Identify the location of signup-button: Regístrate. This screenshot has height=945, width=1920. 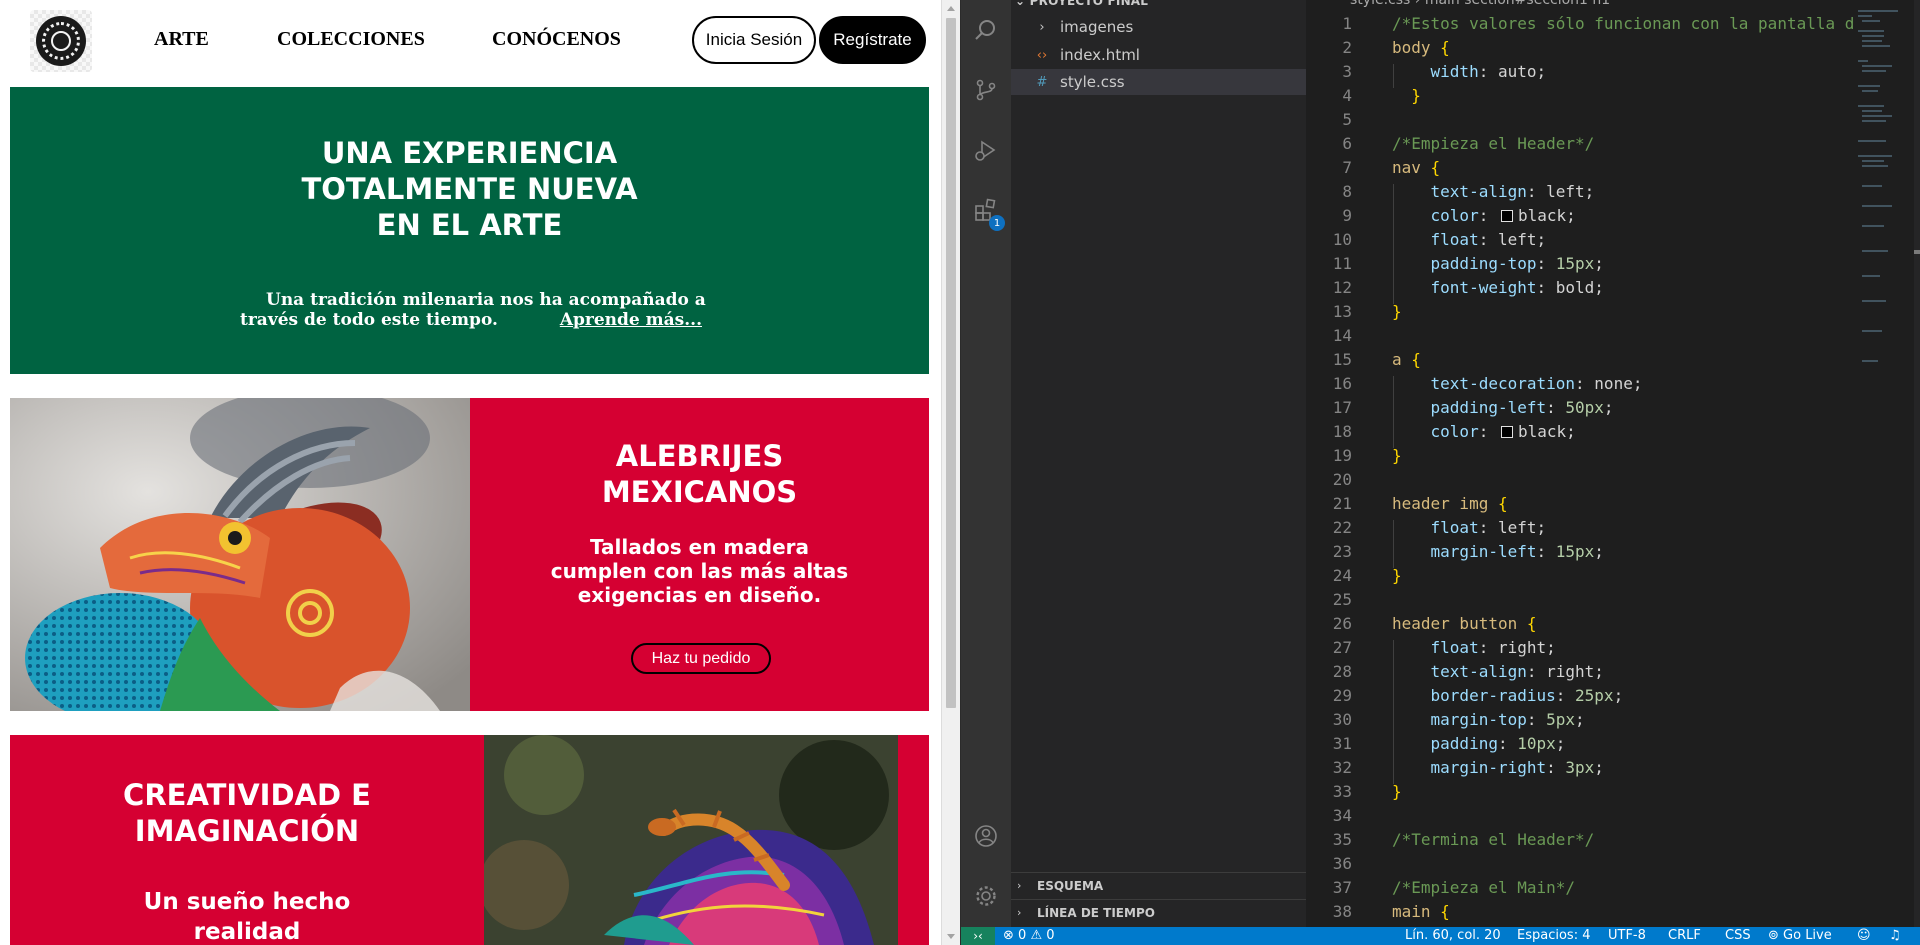
(872, 40).